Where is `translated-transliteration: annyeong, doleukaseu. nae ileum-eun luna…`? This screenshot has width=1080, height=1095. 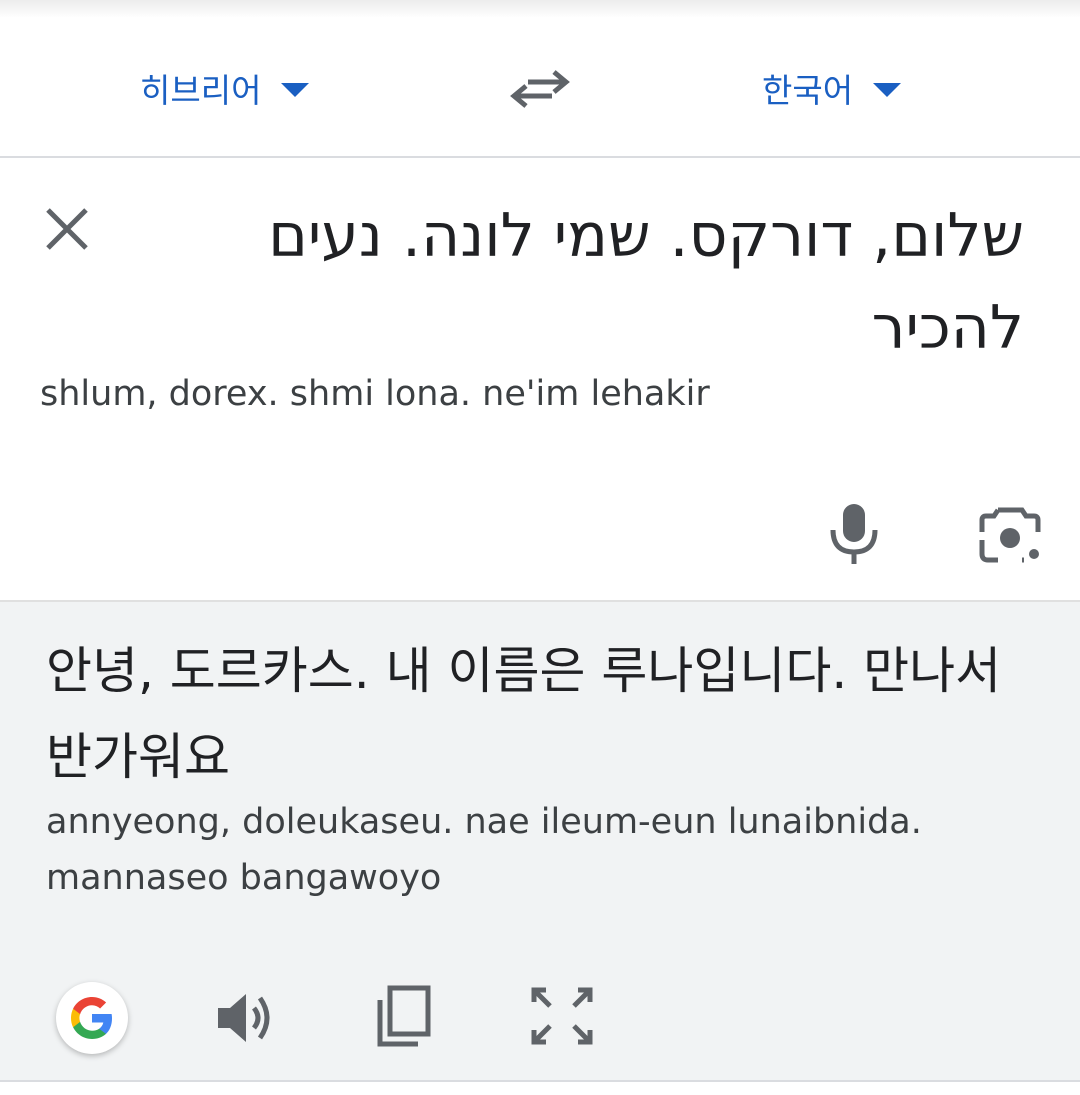
translated-transliteration: annyeong, doleukaseu. nae ileum-eun luna… is located at coordinates (484, 850).